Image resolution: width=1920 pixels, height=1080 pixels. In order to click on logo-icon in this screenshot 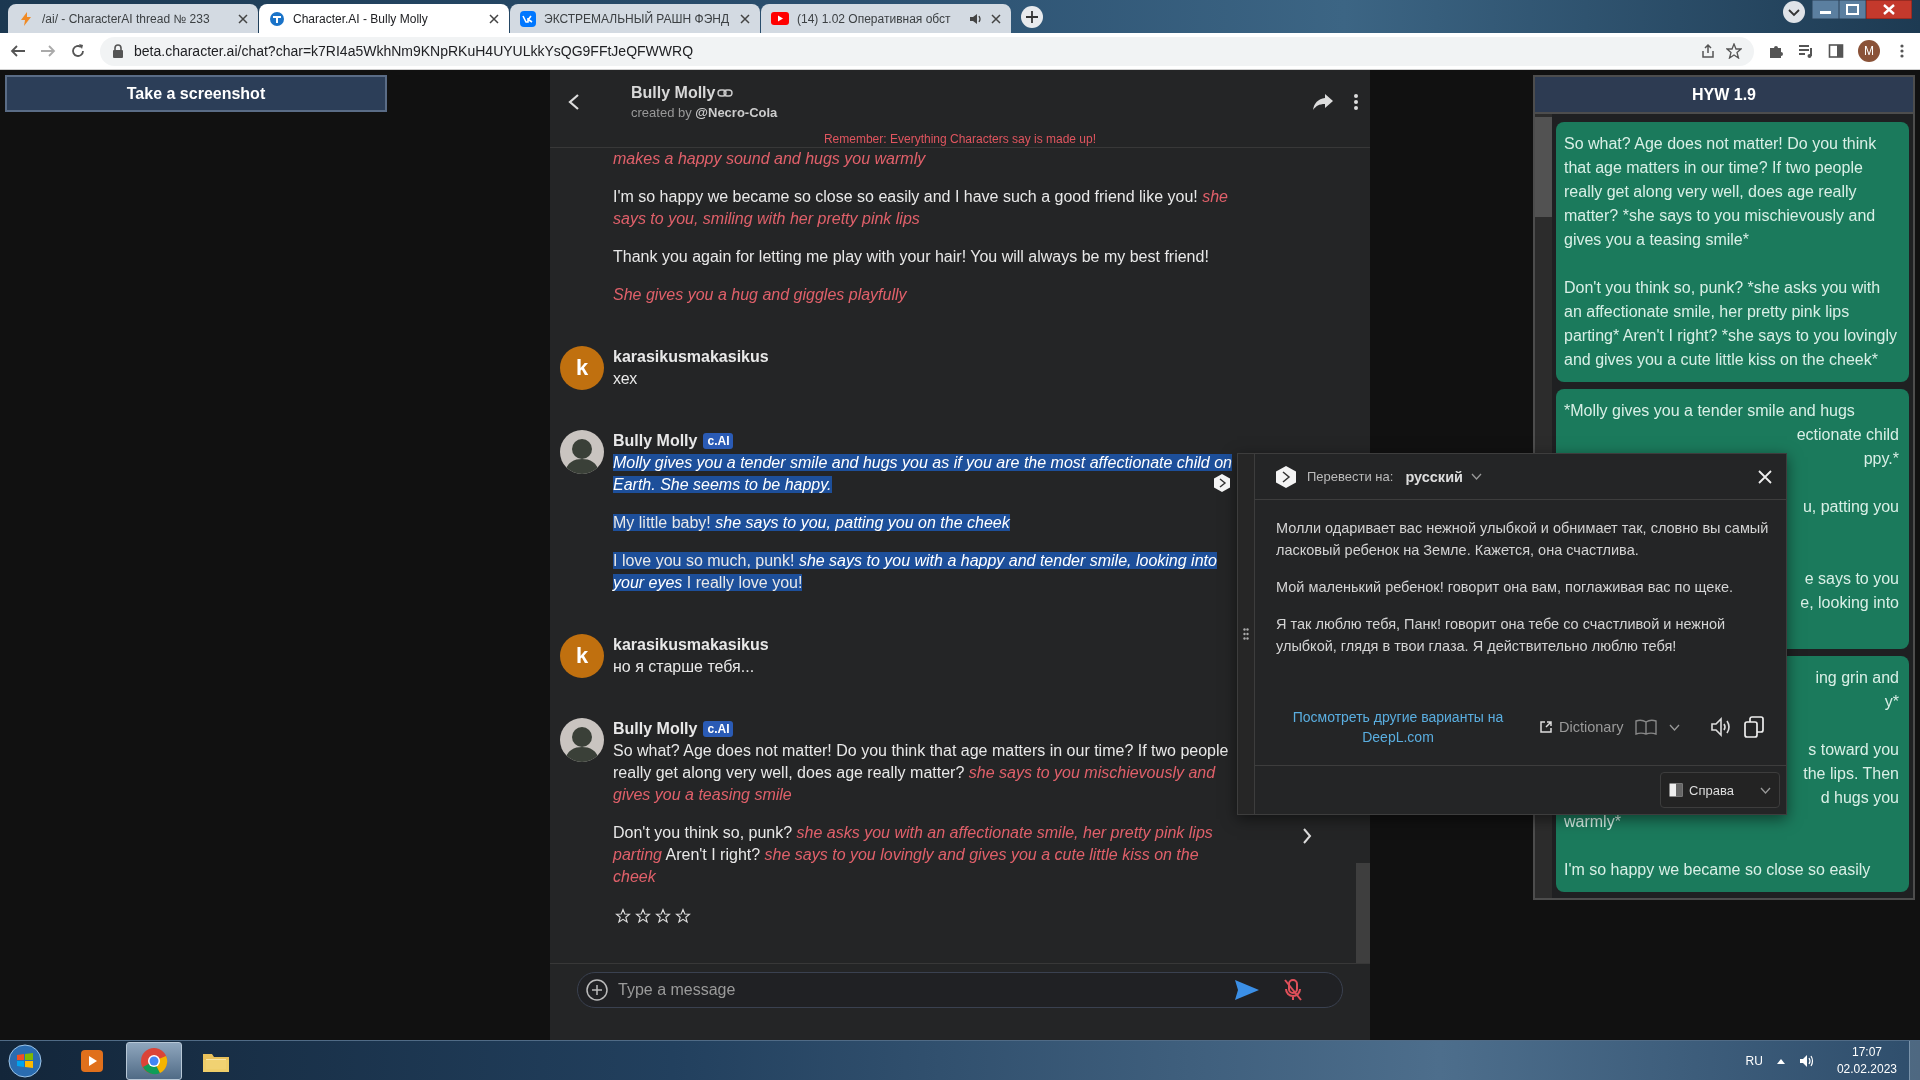, I will do `click(1286, 476)`.